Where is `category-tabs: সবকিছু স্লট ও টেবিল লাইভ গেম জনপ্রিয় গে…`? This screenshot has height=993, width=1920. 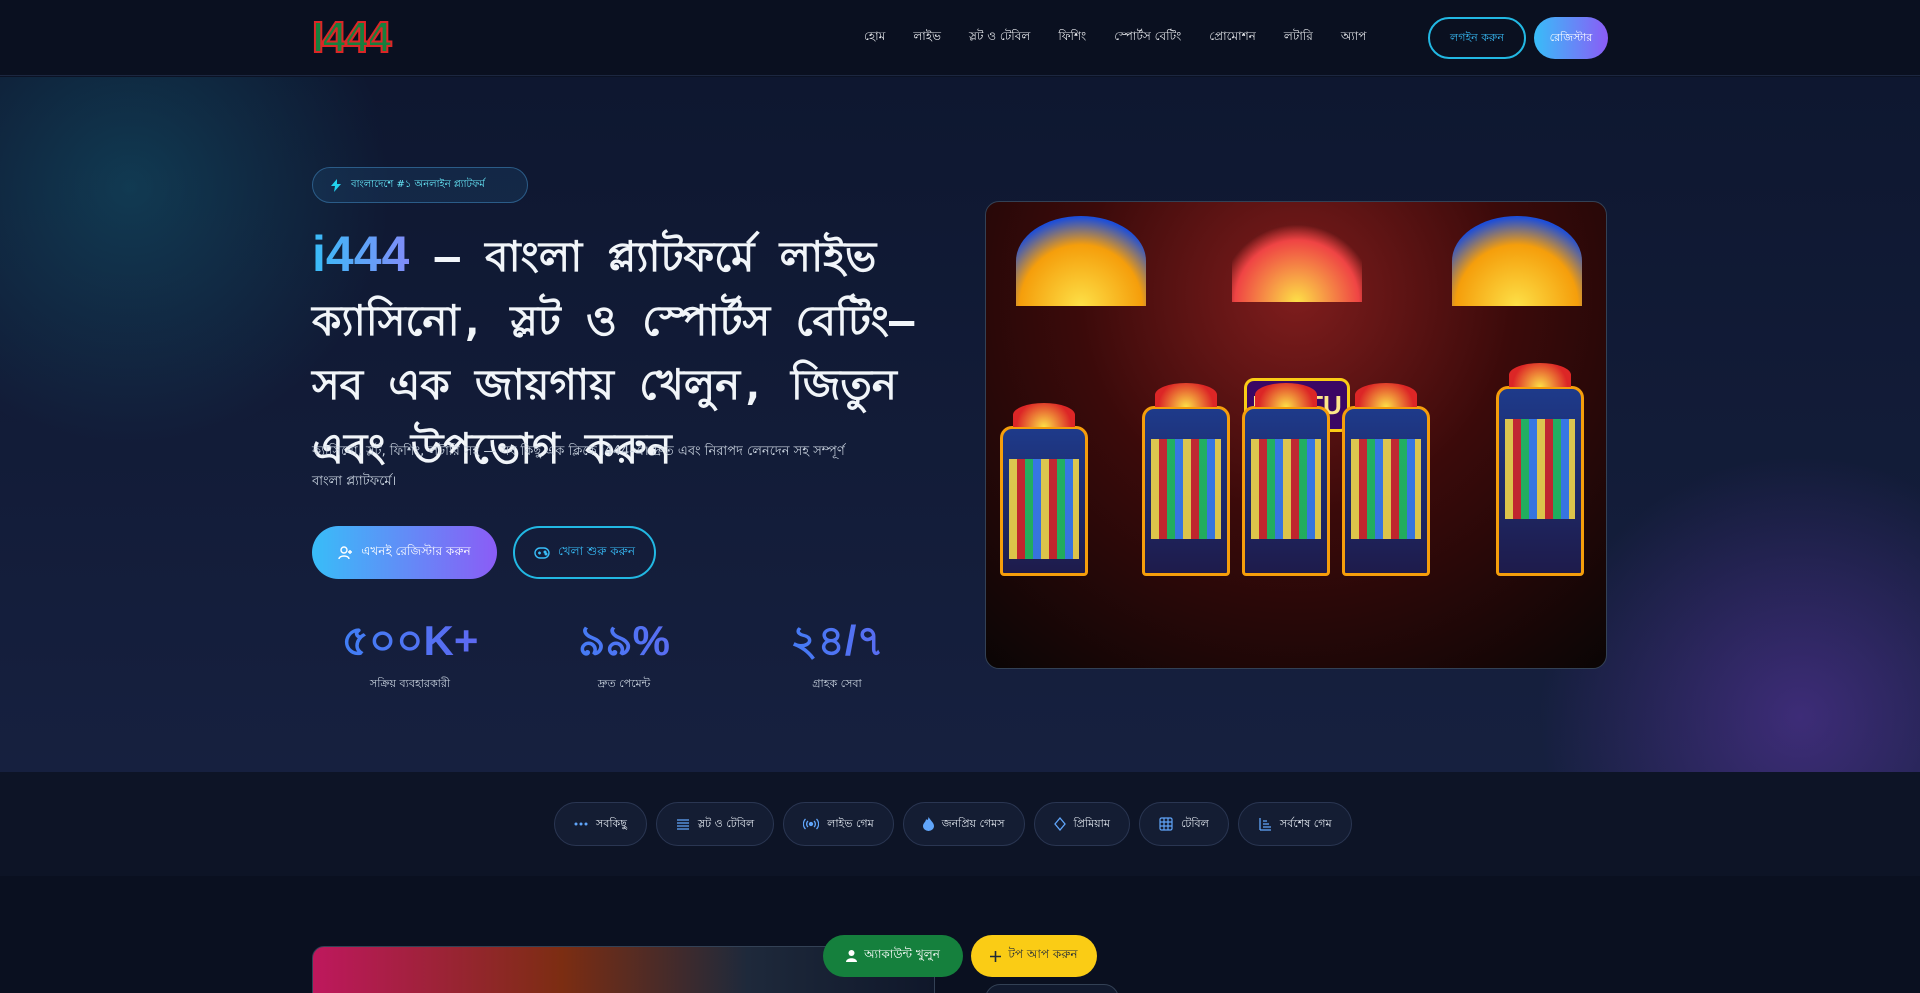 category-tabs: সবকিছু স্লট ও টেবিল লাইভ গেম জনপ্রিয় গে… is located at coordinates (953, 824).